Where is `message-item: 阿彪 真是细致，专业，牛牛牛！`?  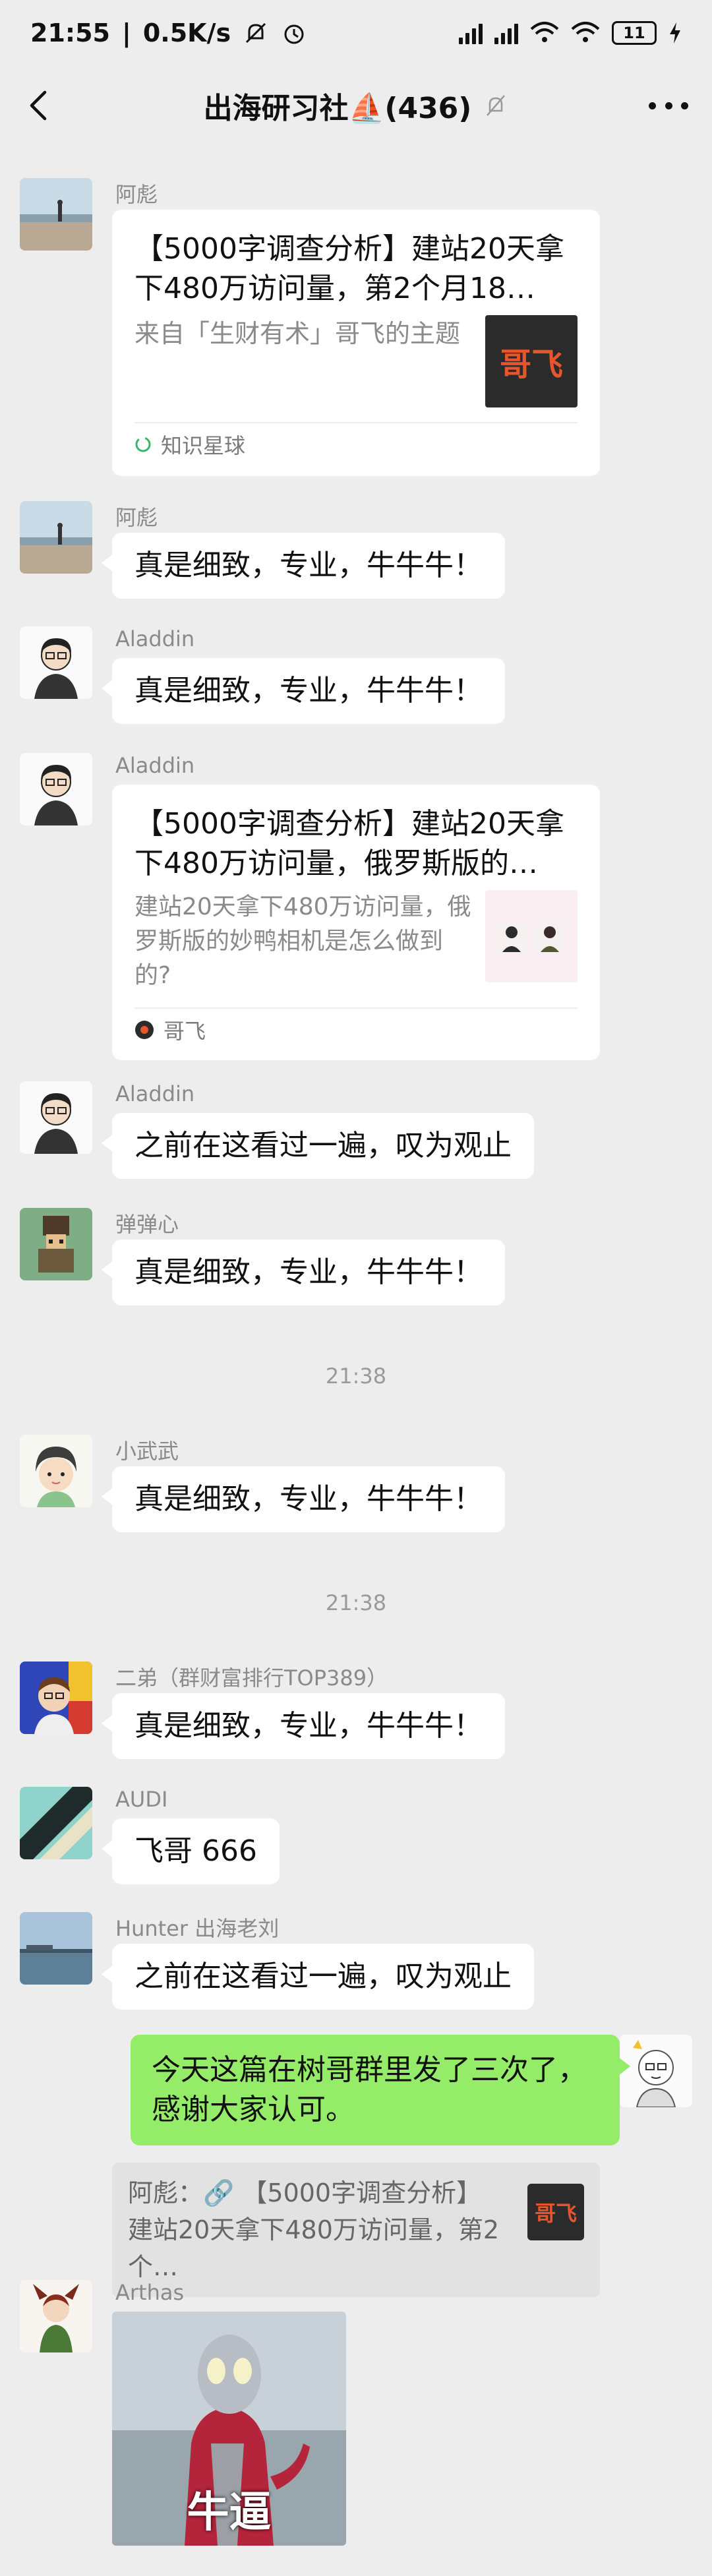
message-item: 阿彪 真是细致，专业，牛牛牛！ is located at coordinates (356, 557).